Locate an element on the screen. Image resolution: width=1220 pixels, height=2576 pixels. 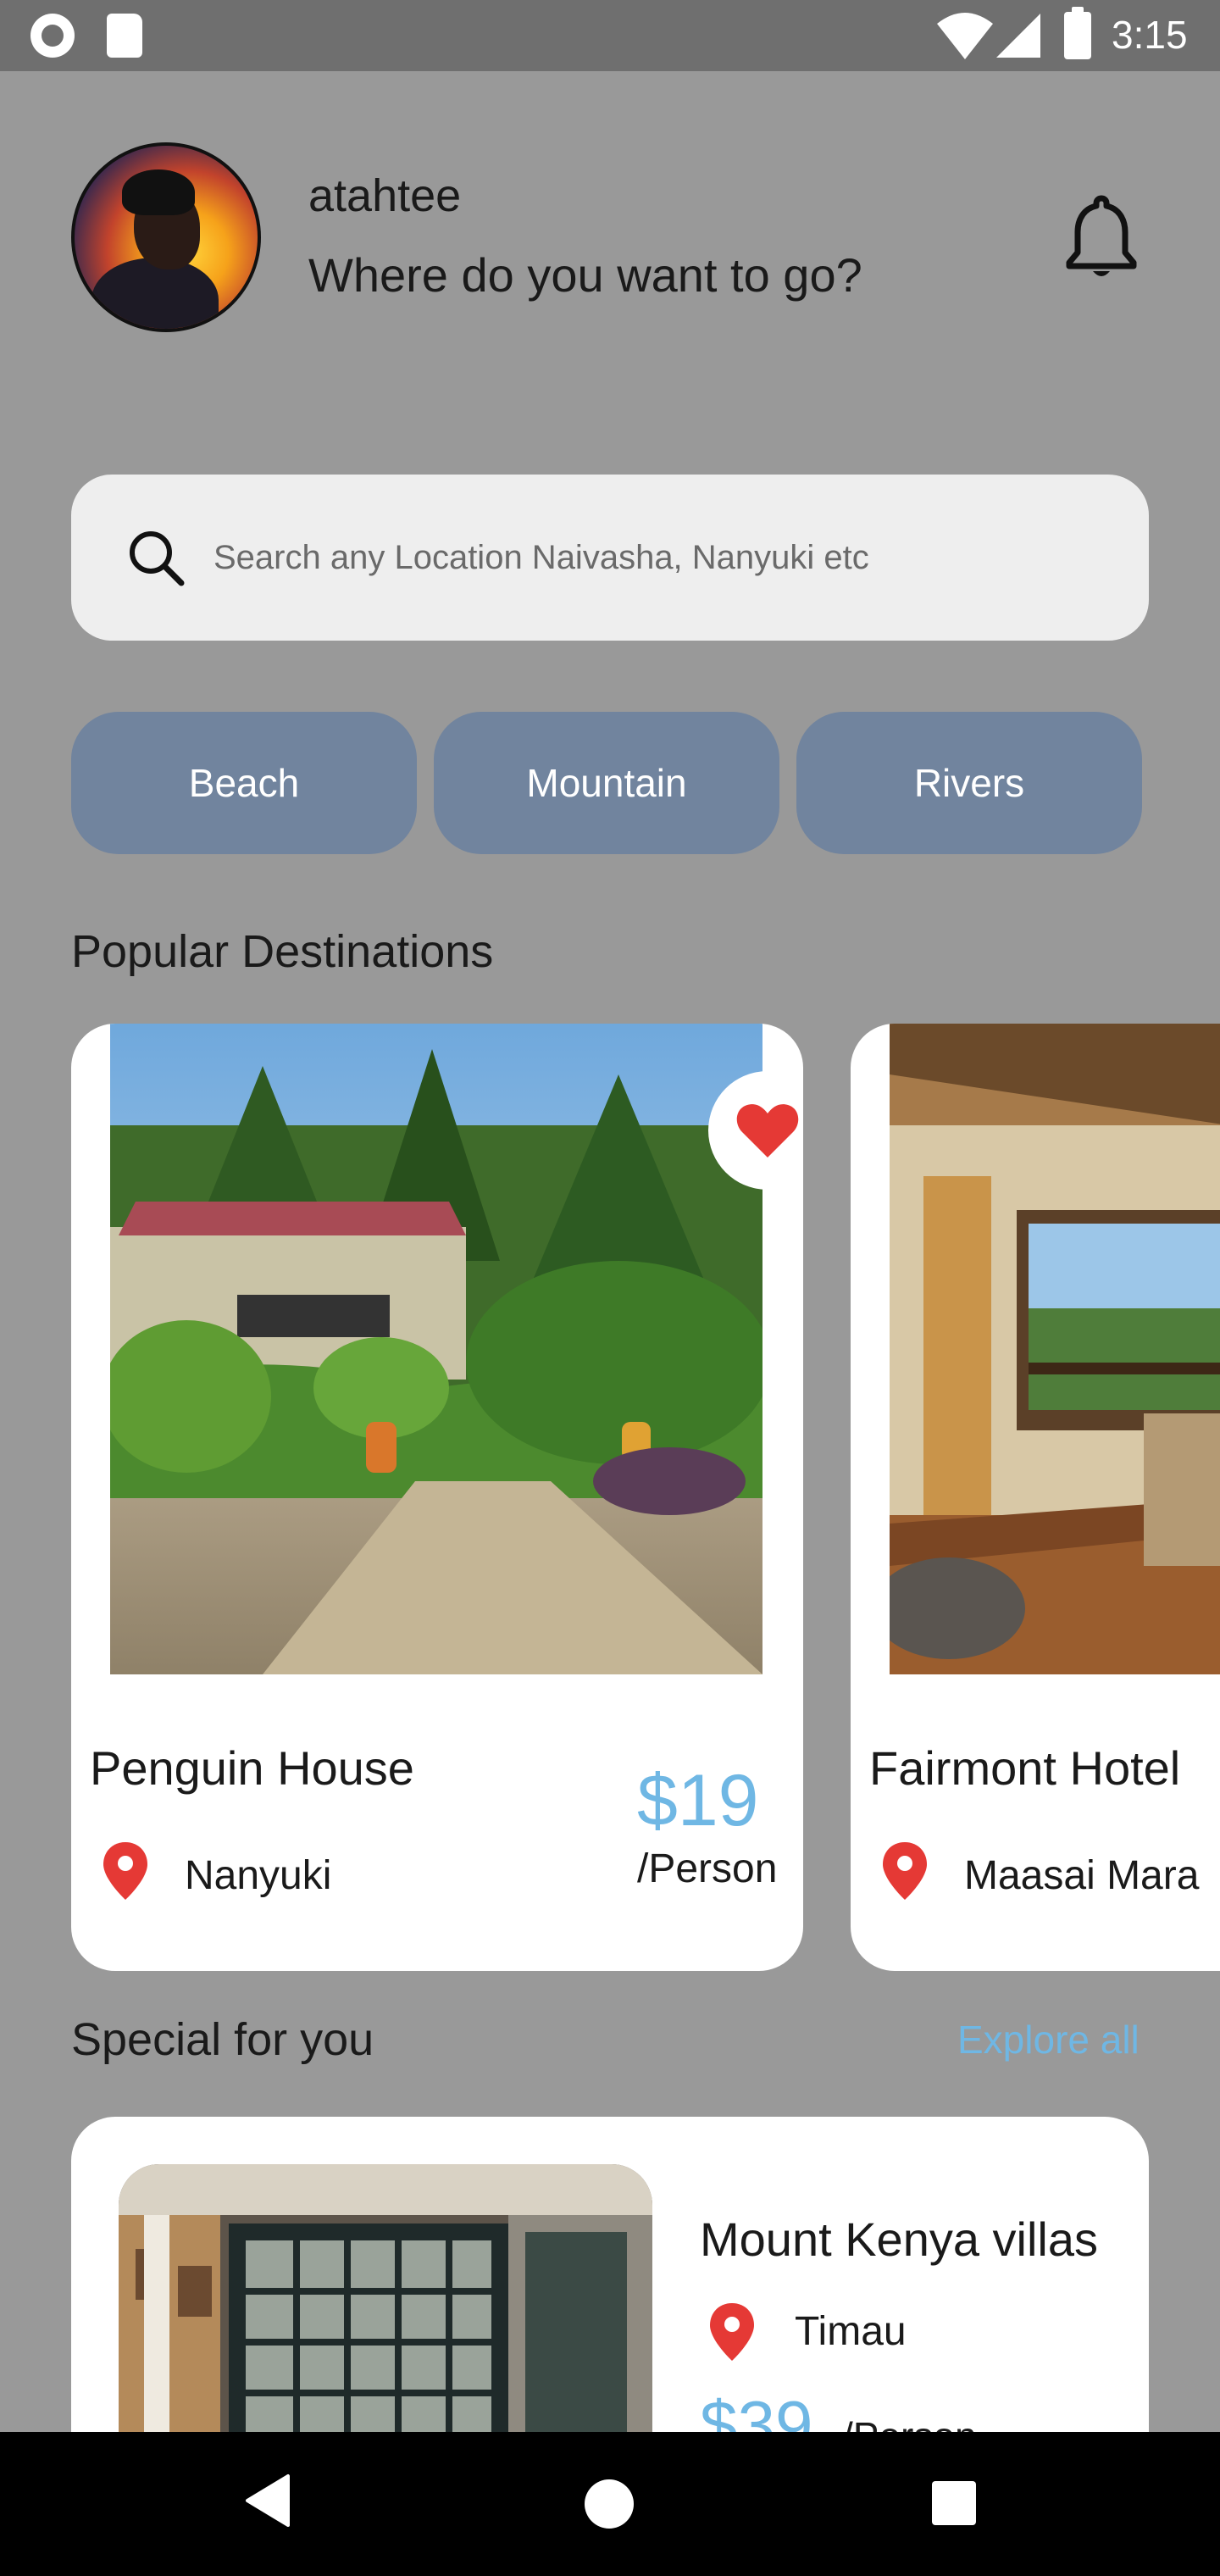
bell-icon is located at coordinates (1101, 237).